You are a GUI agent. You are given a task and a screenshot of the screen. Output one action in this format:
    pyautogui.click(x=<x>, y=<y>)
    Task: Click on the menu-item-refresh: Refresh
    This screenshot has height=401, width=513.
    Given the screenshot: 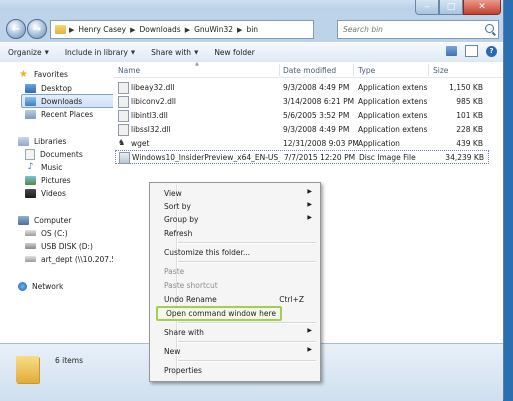 What is the action you would take?
    pyautogui.click(x=235, y=233)
    